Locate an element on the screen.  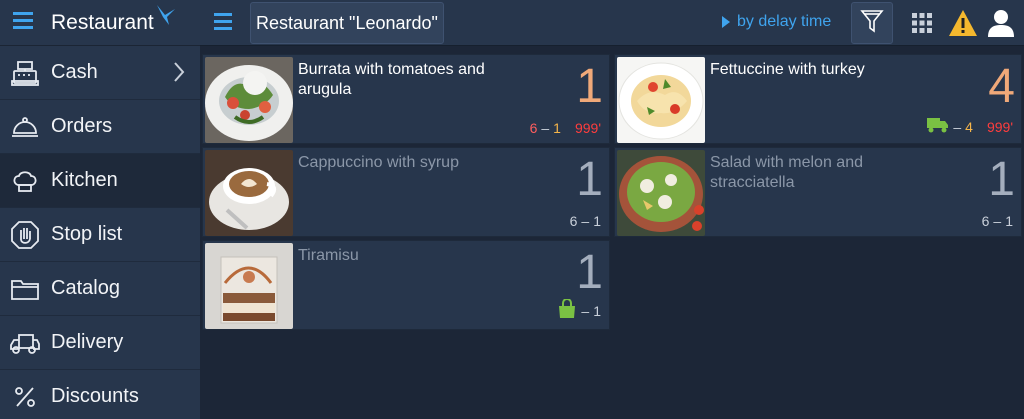
dish-name: Tiramisu is located at coordinates (328, 255).